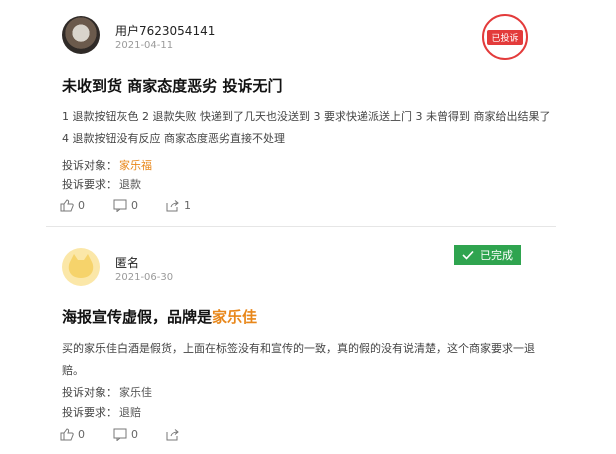 The height and width of the screenshot is (454, 616). I want to click on post-date: 2021-04-11, so click(144, 45).